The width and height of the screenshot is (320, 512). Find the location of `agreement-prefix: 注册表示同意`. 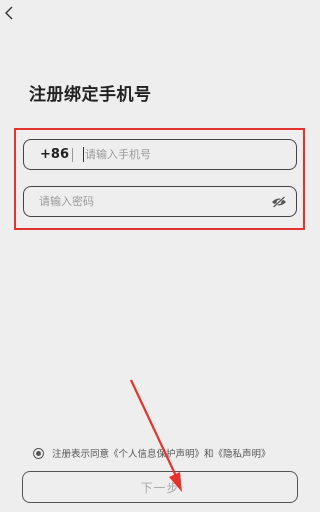

agreement-prefix: 注册表示同意 is located at coordinates (81, 454).